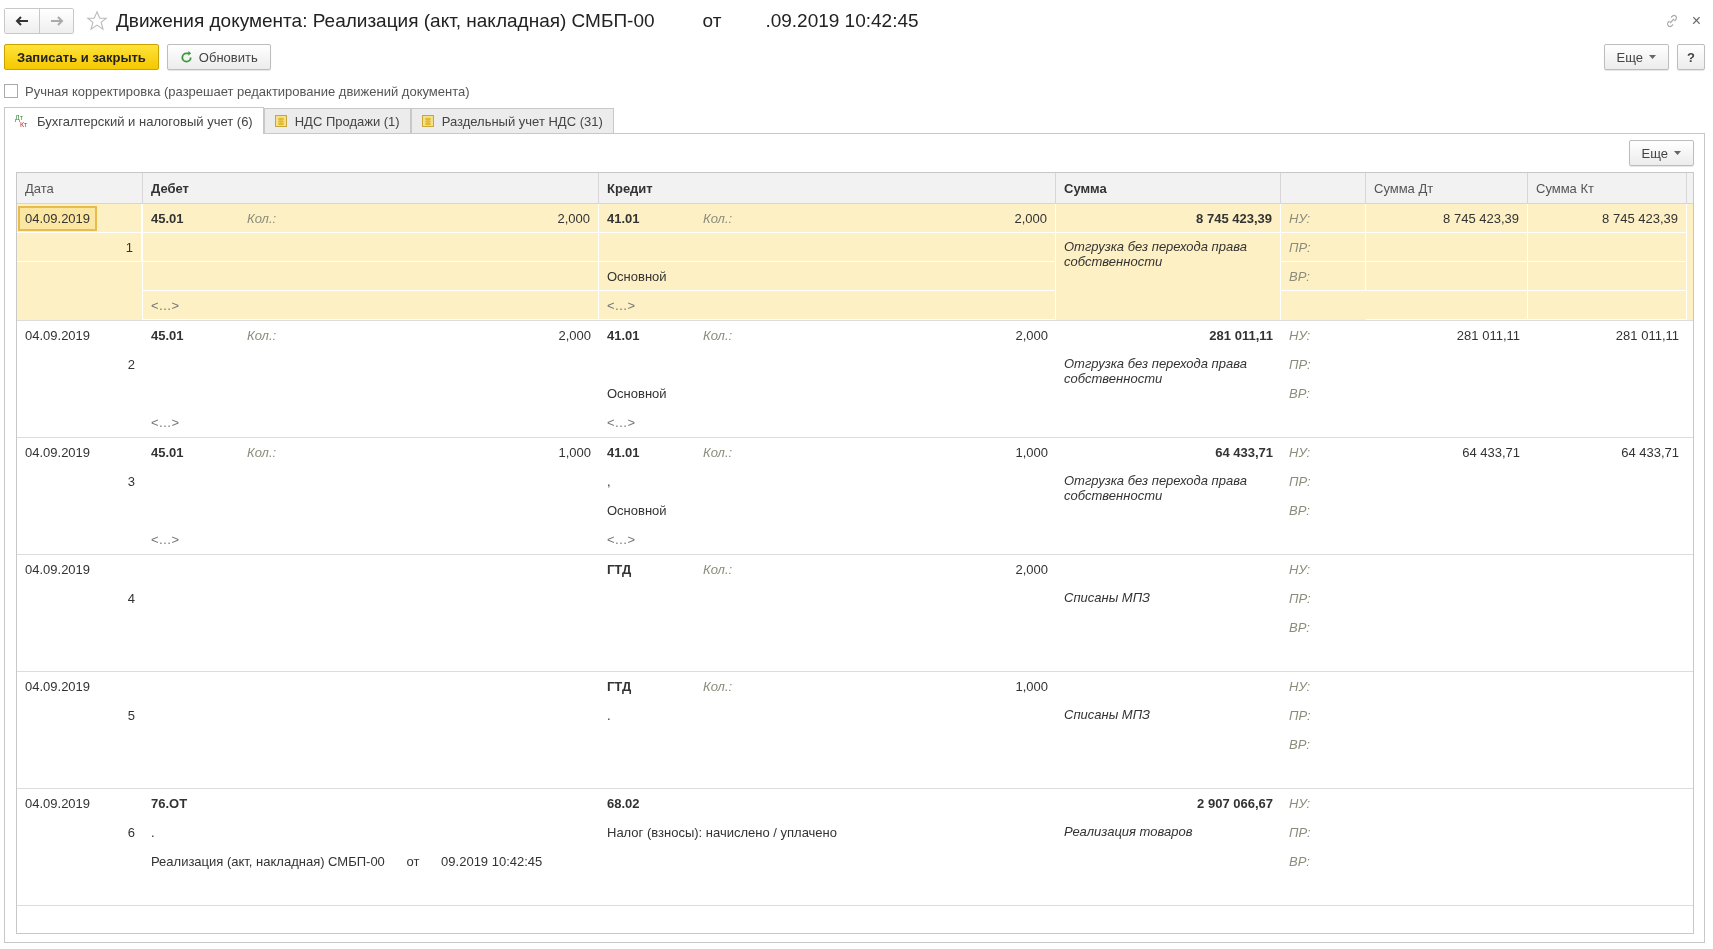 Image resolution: width=1713 pixels, height=949 pixels. Describe the element at coordinates (512, 120) in the screenshot. I see `tab: Раздельный учет НДС (31)` at that location.